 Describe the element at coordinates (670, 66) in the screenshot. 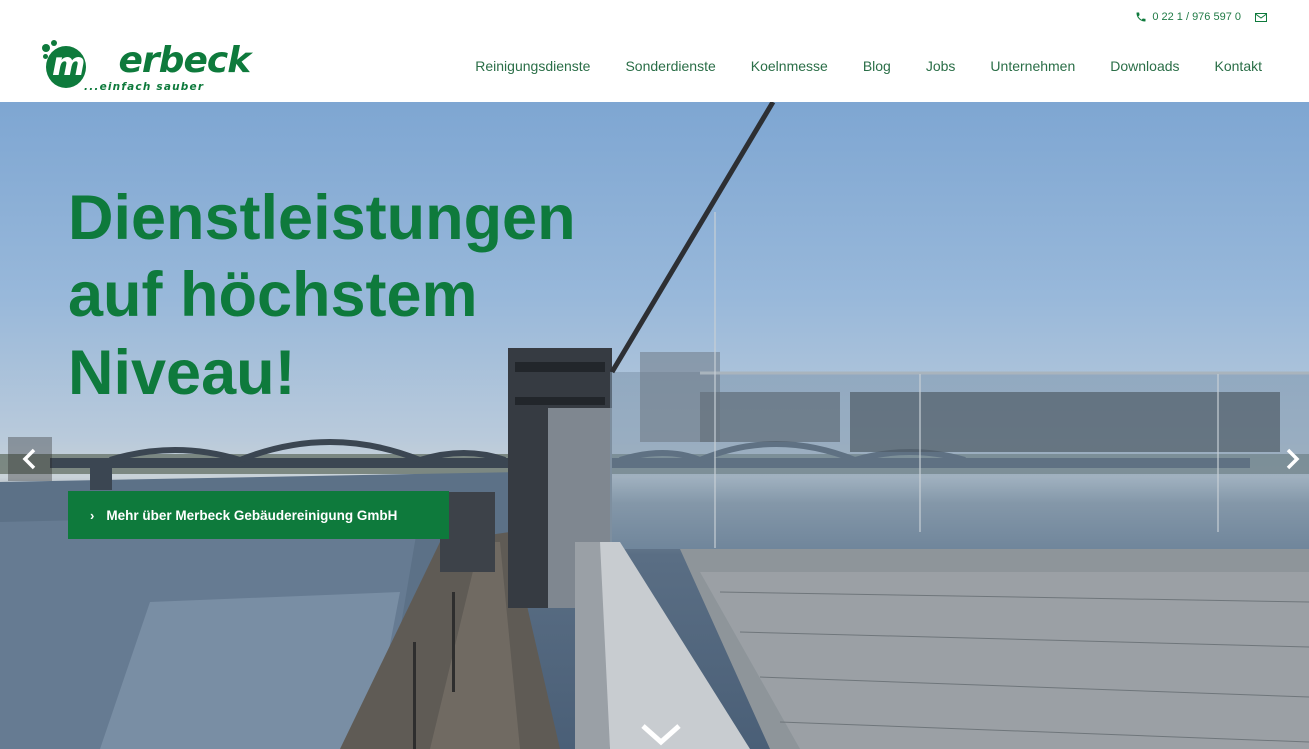

I see `nav-item-sonderdienste: Sonderdienste` at that location.